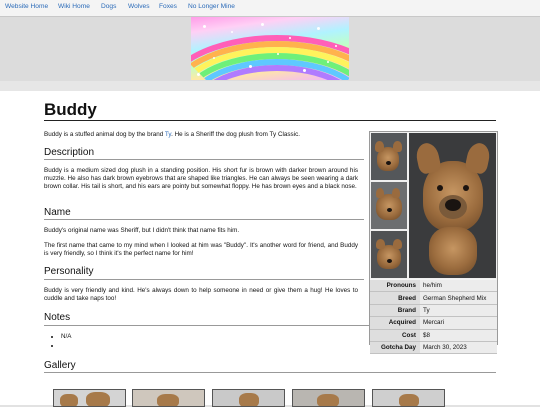 This screenshot has width=540, height=407. Describe the element at coordinates (108, 6) in the screenshot. I see `nav-link-dogs: Dogs` at that location.